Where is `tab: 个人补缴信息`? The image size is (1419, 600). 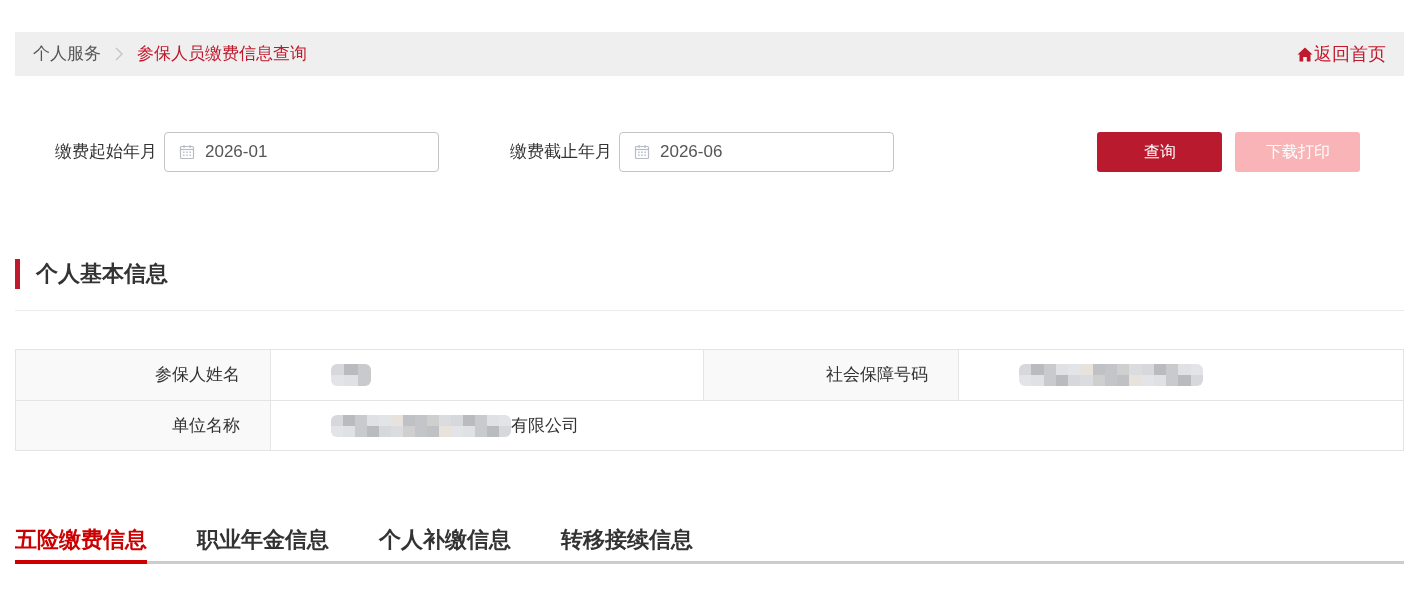 tab: 个人补缴信息 is located at coordinates (445, 543).